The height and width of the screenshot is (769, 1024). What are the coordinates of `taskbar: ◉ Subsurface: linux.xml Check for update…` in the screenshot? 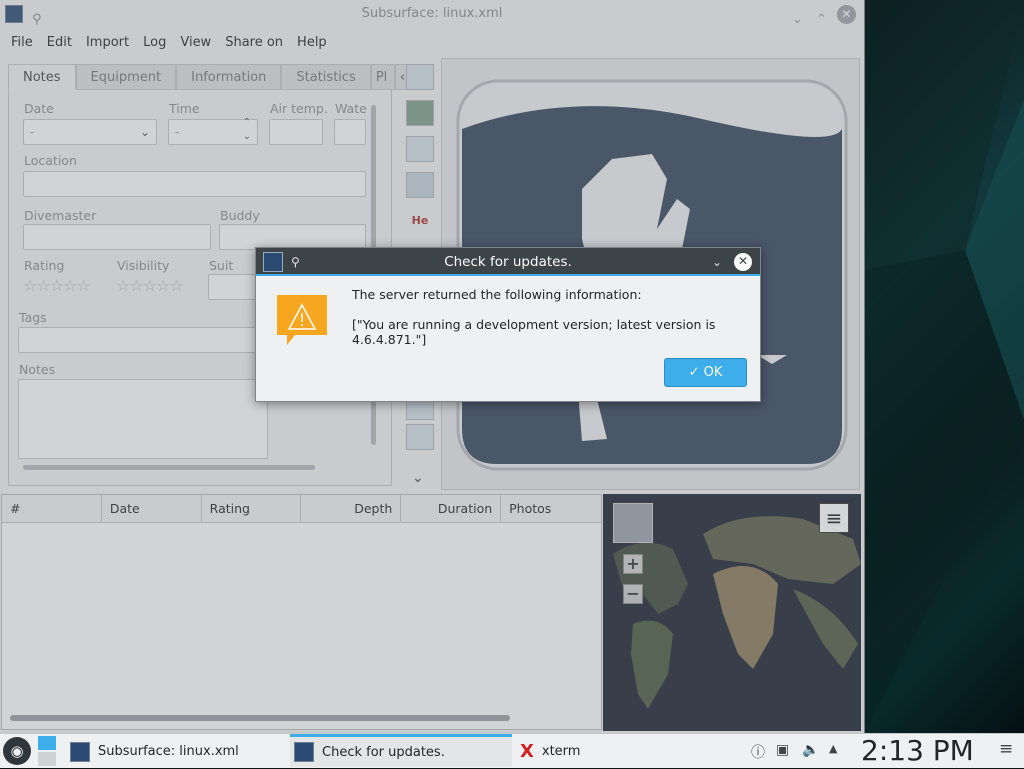 It's located at (512, 750).